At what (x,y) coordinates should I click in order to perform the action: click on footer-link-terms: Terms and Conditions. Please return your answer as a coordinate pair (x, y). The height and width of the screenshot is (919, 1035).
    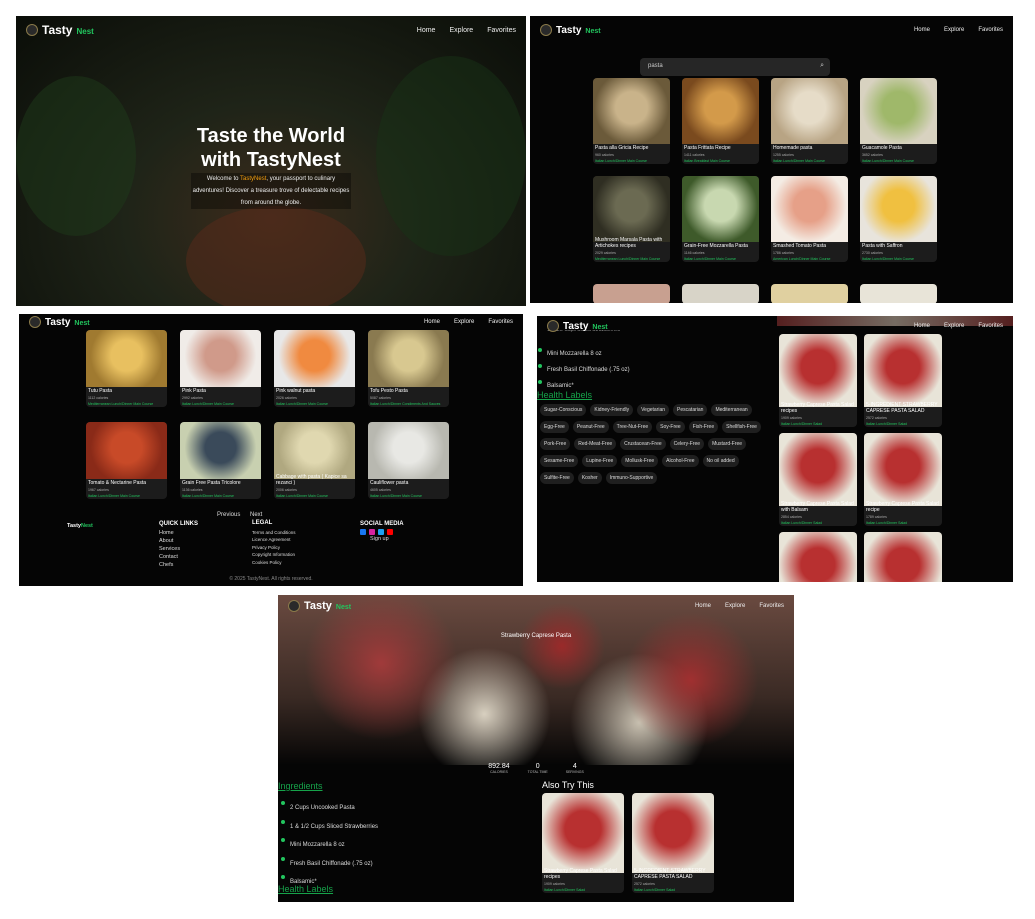
    Looking at the image, I should click on (274, 533).